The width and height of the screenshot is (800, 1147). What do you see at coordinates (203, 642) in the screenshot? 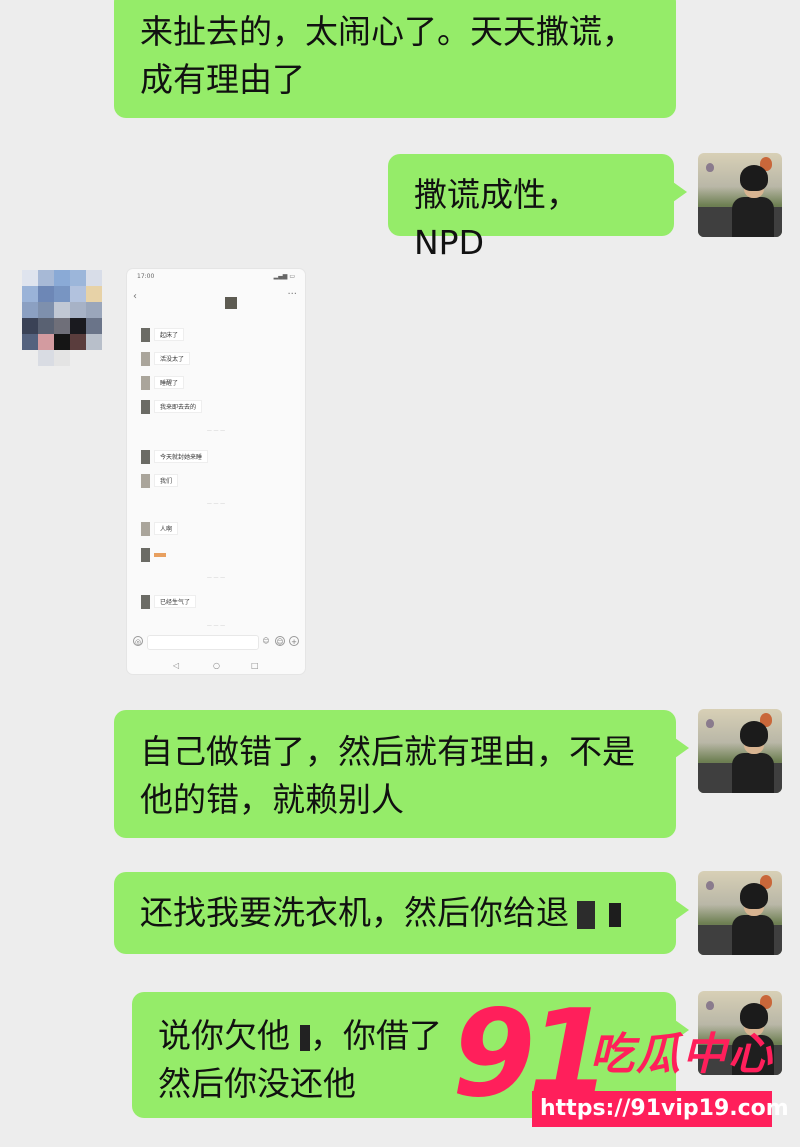
I see `mini-input-field` at bounding box center [203, 642].